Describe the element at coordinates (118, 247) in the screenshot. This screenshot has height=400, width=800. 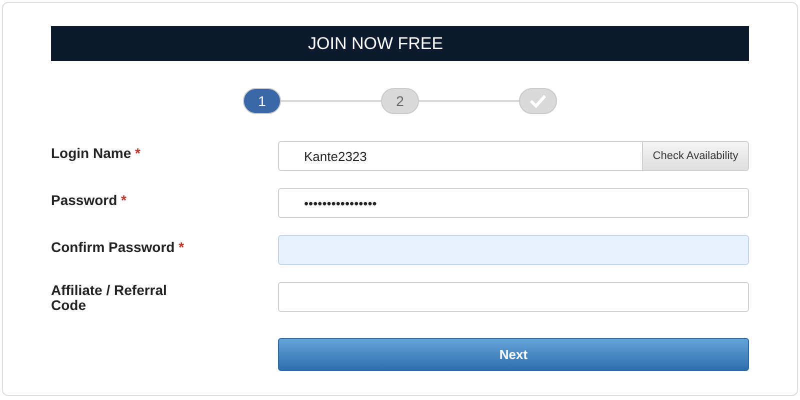
I see `field-label: Confirm Password *` at that location.